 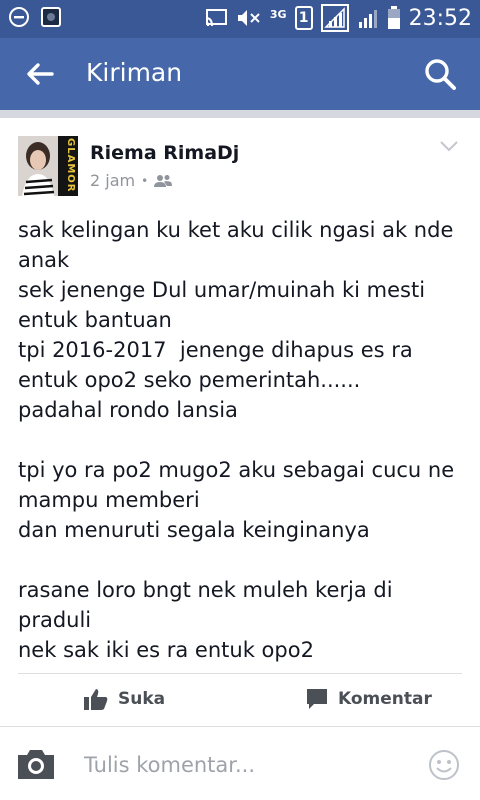 What do you see at coordinates (36, 764) in the screenshot?
I see `camera-icon` at bounding box center [36, 764].